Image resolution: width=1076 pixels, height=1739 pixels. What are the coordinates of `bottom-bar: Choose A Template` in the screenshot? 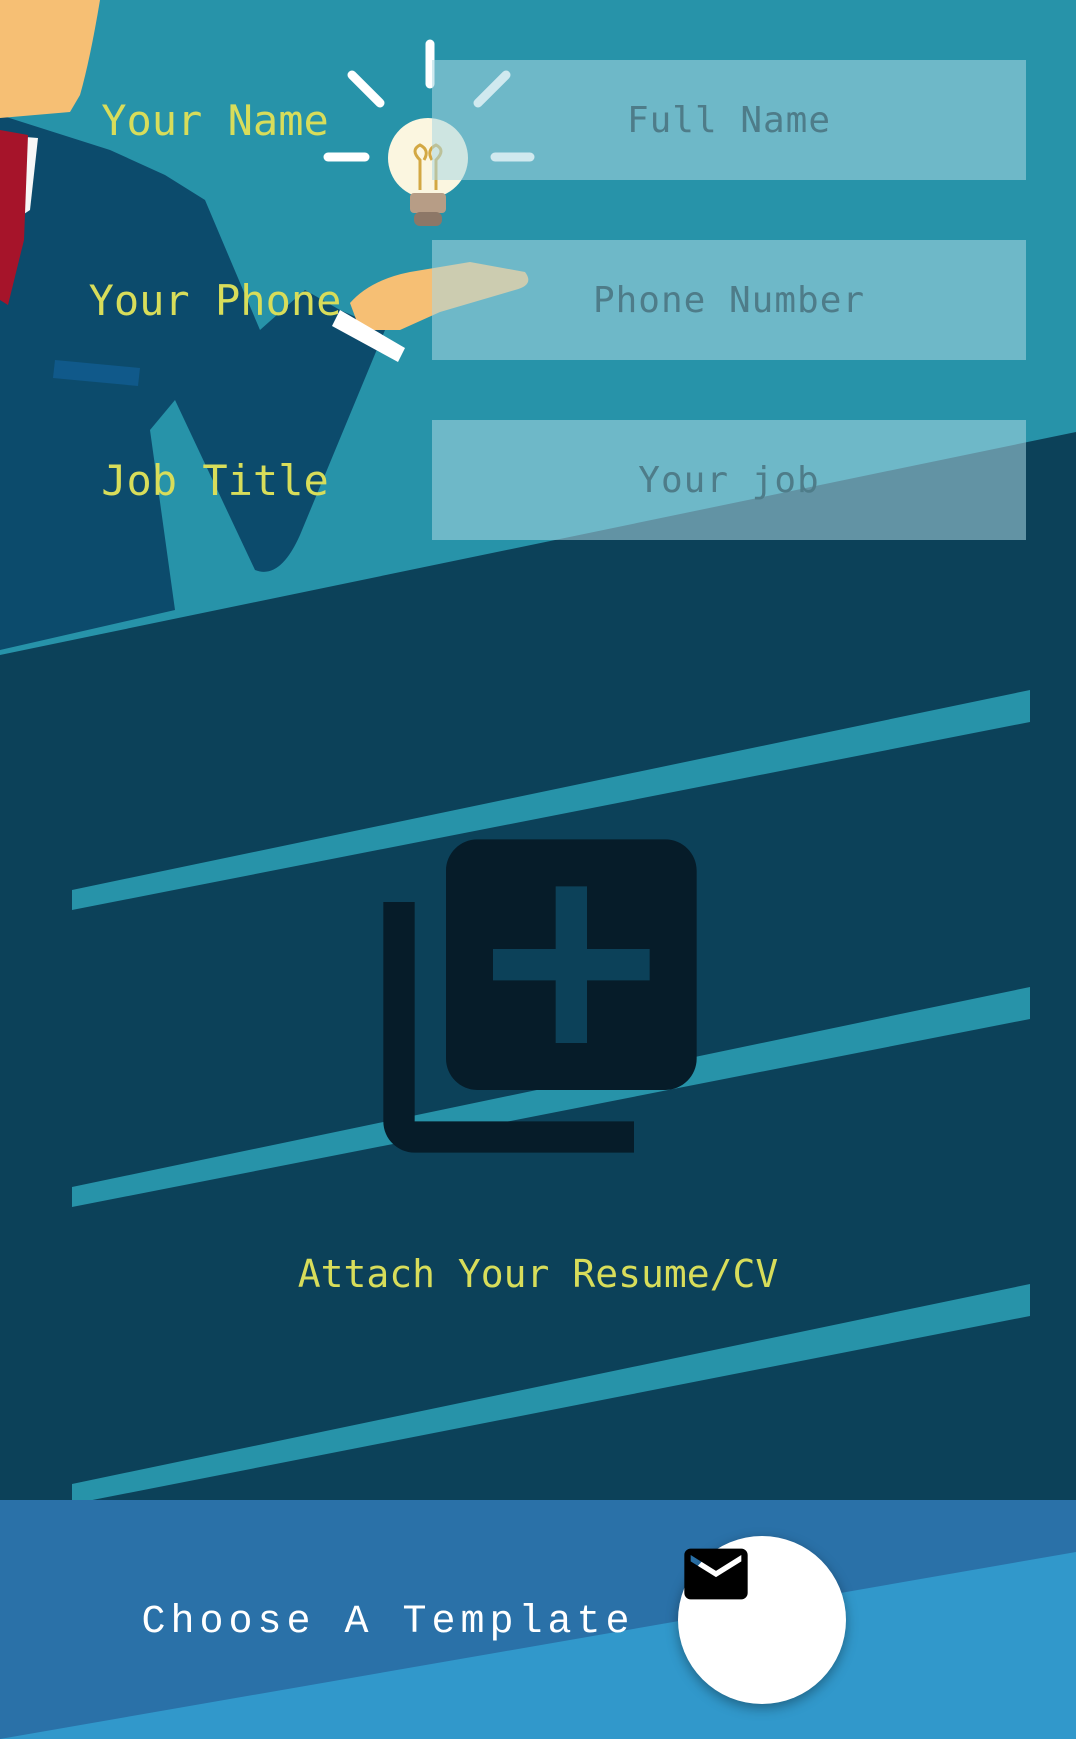 It's located at (538, 1619).